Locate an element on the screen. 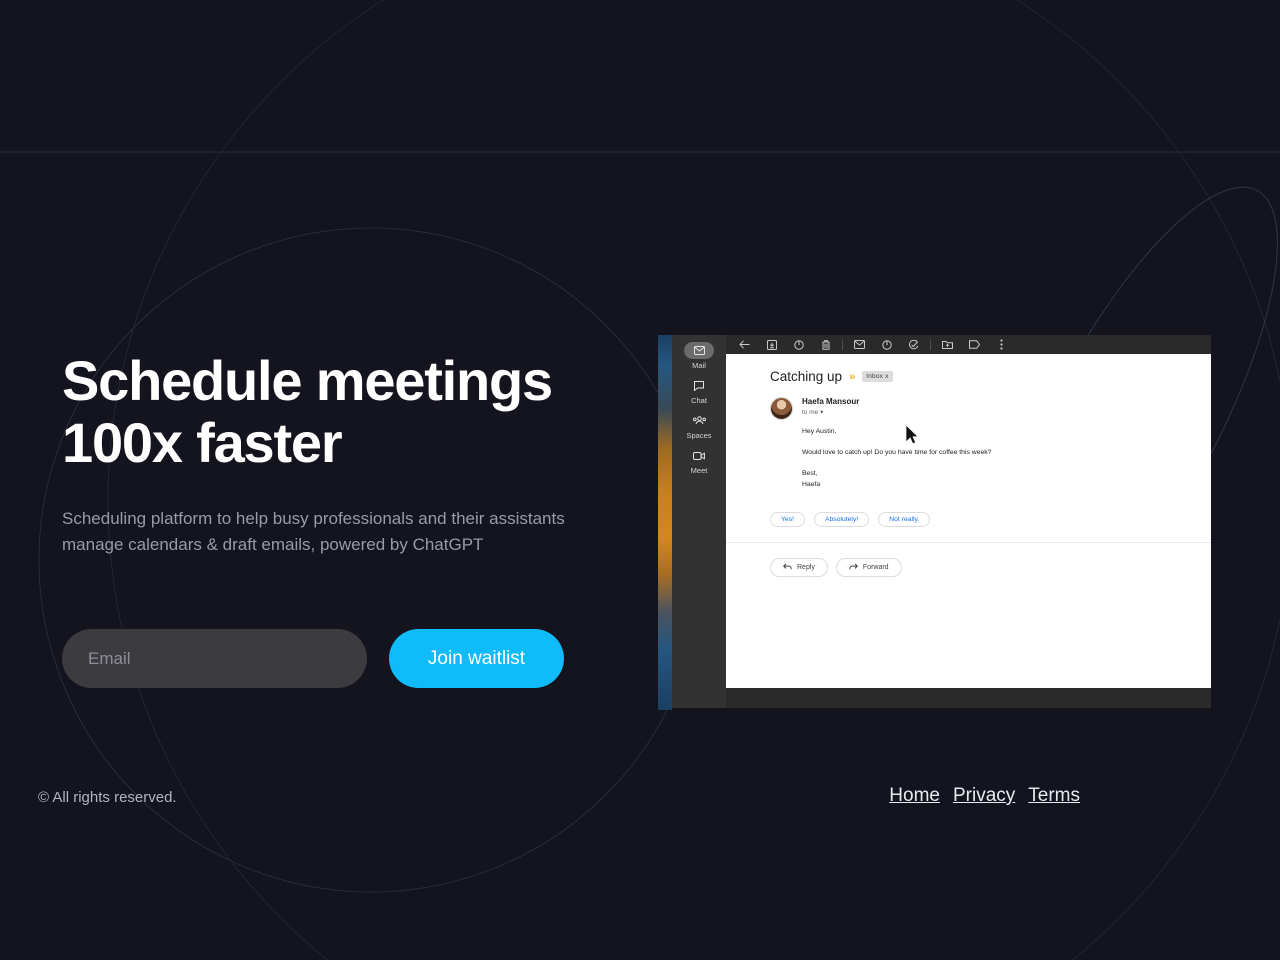 The height and width of the screenshot is (960, 1280). waitlist-form: Join waitlist is located at coordinates (313, 658).